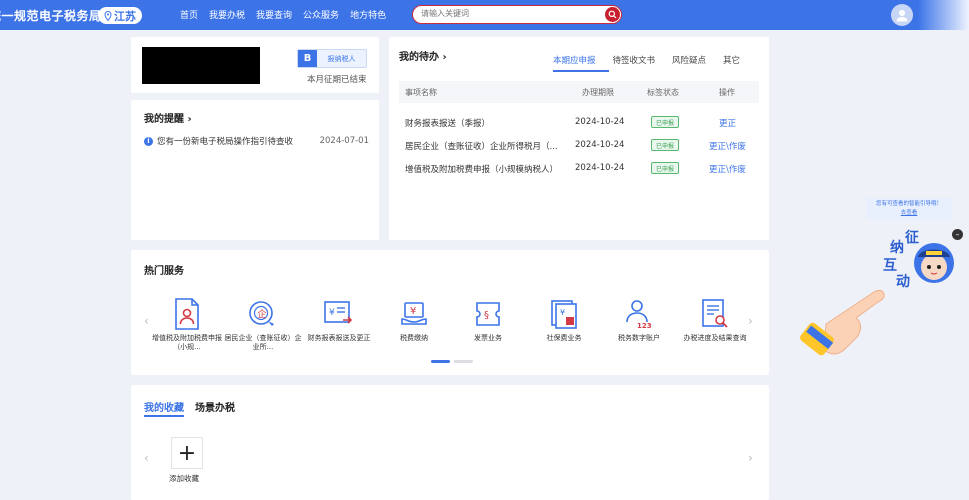  What do you see at coordinates (463, 361) in the screenshot?
I see `carousel-dot` at bounding box center [463, 361].